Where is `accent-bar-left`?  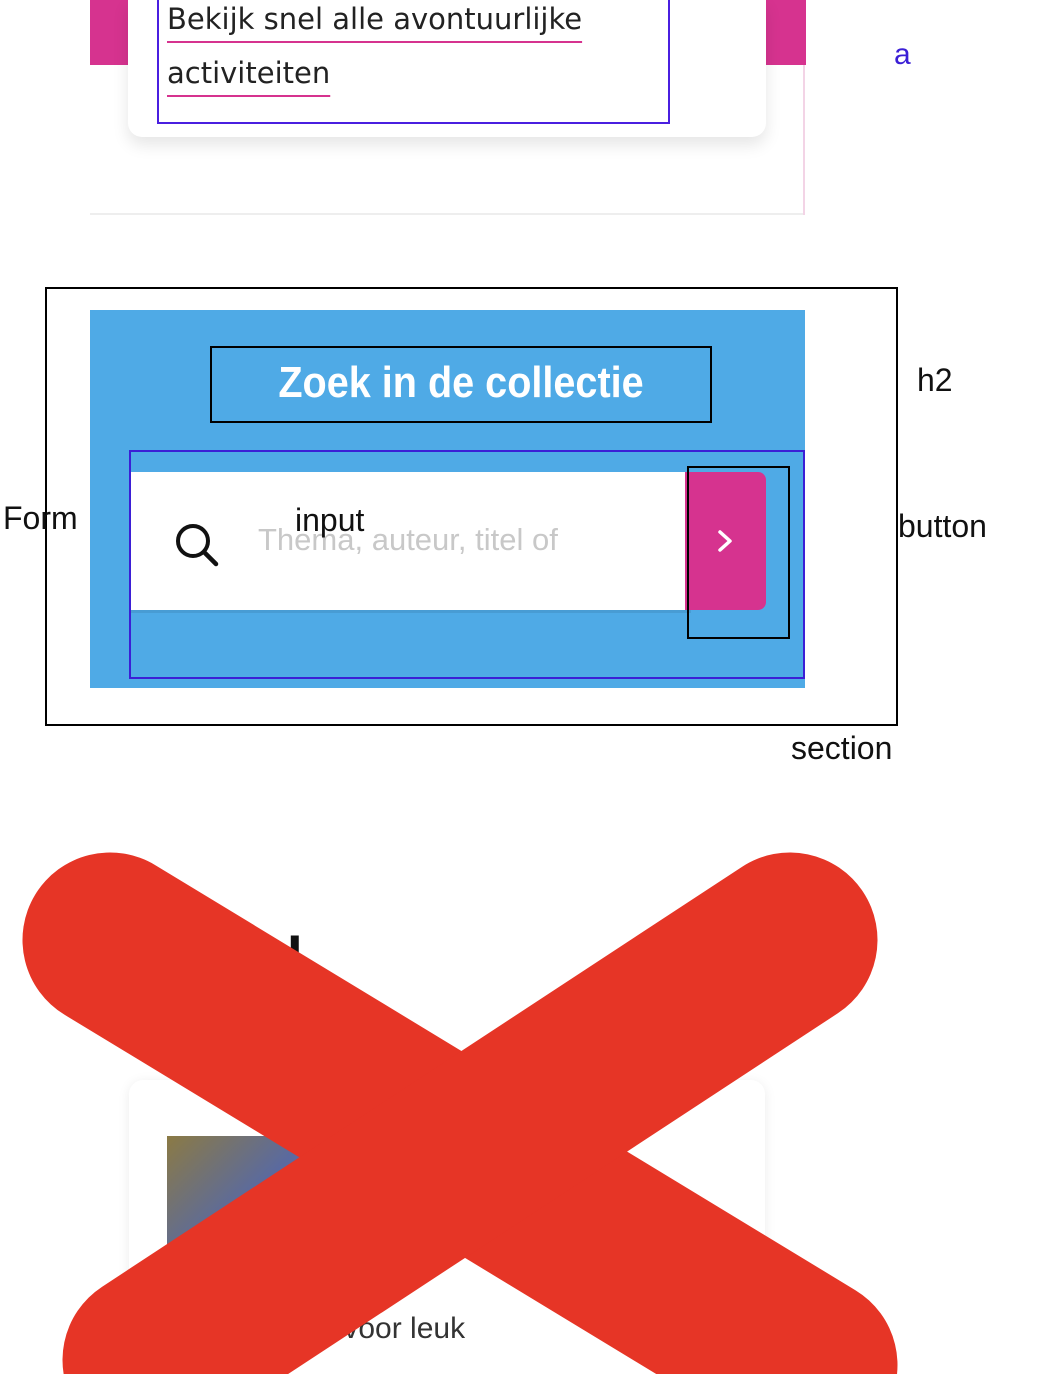
accent-bar-left is located at coordinates (110, 32).